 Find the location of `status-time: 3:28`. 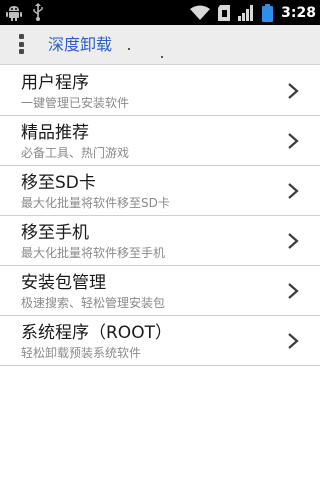

status-time: 3:28 is located at coordinates (298, 12).